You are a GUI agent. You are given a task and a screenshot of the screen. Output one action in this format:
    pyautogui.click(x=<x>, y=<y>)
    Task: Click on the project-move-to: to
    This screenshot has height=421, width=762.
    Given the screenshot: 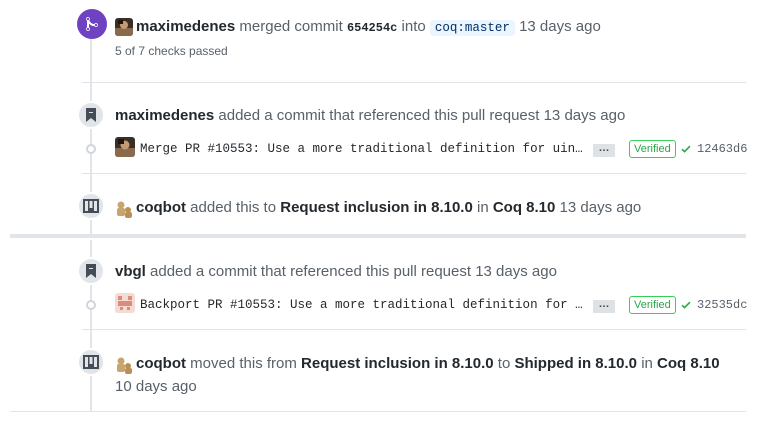 What is the action you would take?
    pyautogui.click(x=504, y=363)
    